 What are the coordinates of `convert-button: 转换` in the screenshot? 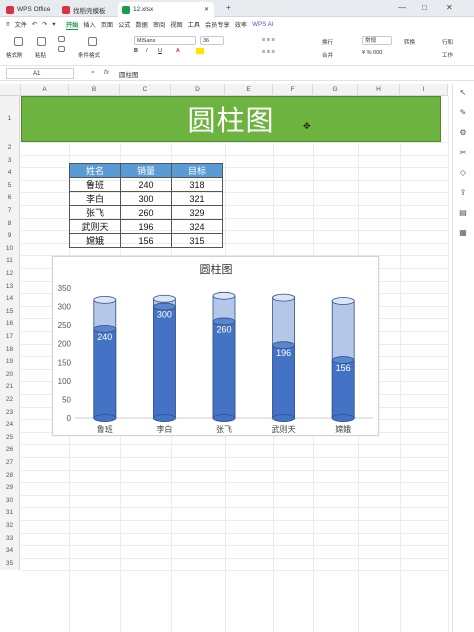 It's located at (409, 42).